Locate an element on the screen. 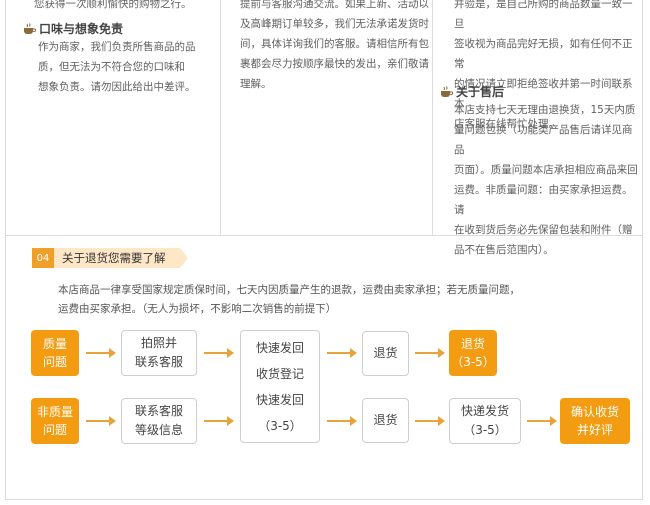 This screenshot has height=505, width=650. text-line: 间，具体详询我们的客服。请相信所有包 is located at coordinates (334, 44).